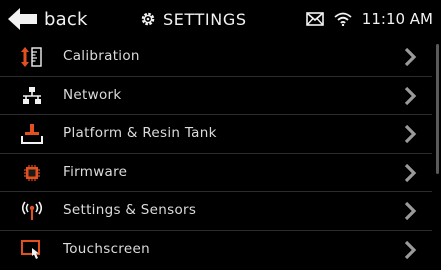 The image size is (441, 270). I want to click on menu-item-label: Firmware, so click(95, 171).